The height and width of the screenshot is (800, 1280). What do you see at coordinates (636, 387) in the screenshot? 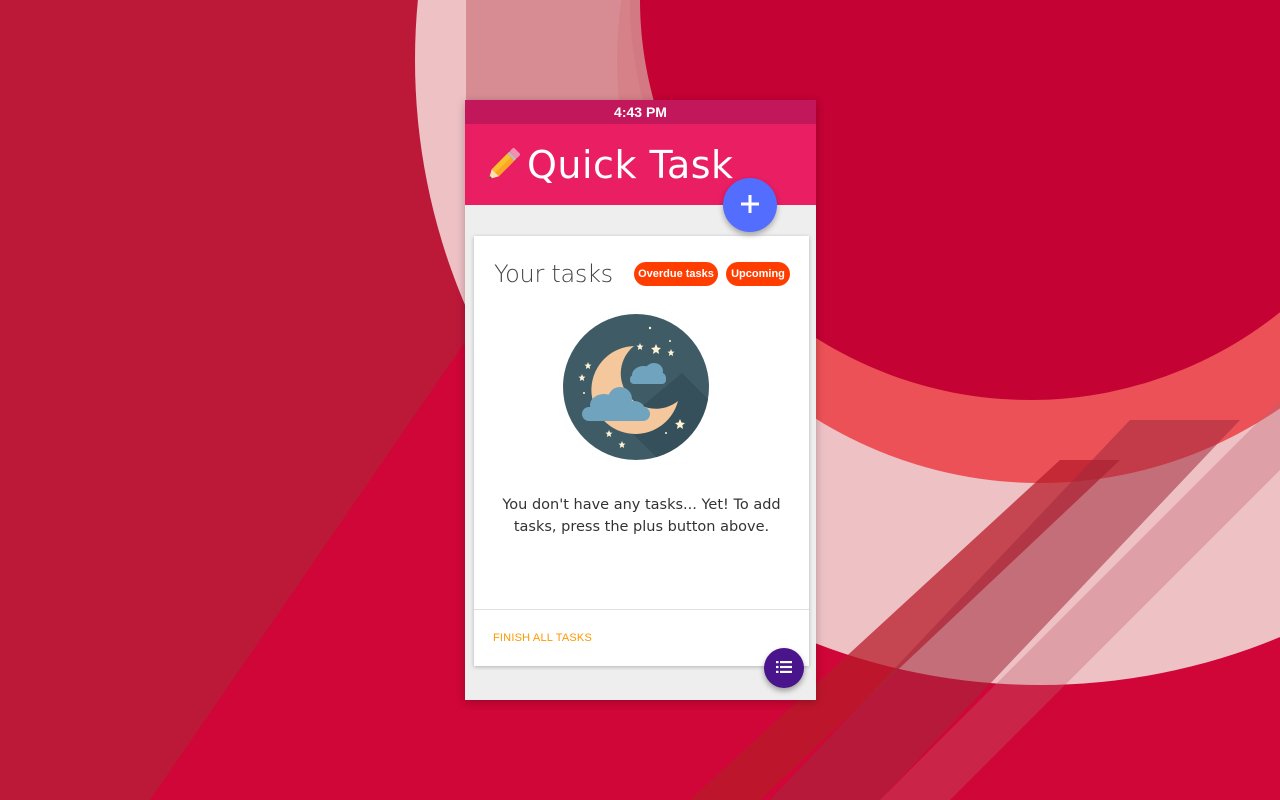
I see `moon-night-icon` at bounding box center [636, 387].